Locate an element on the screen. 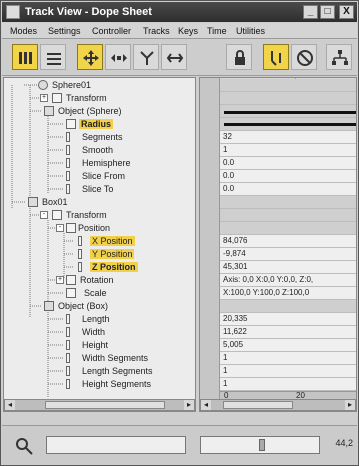 The width and height of the screenshot is (359, 466). tree-item-width: Width is located at coordinates (99, 332).